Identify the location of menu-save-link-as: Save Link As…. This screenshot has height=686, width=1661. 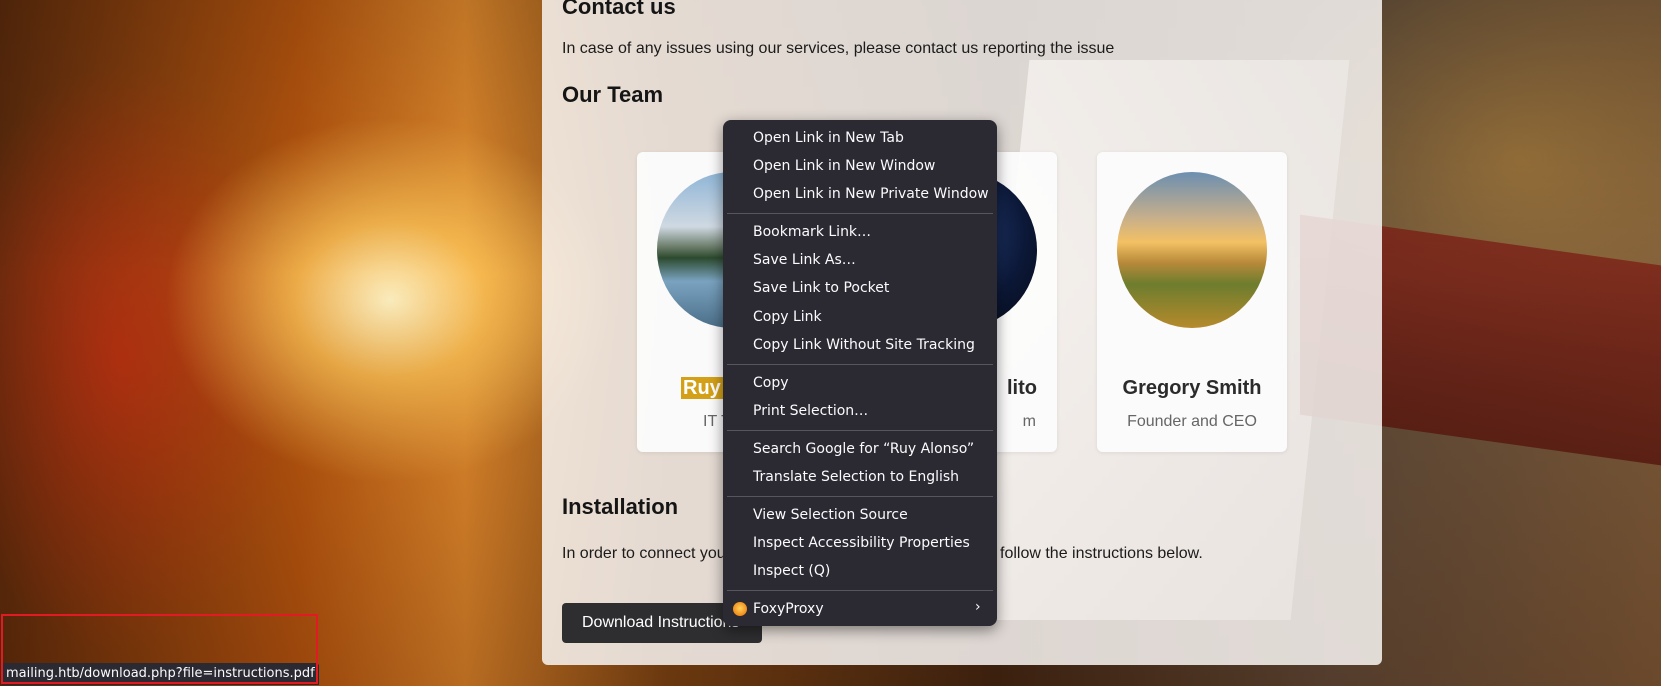
(804, 260).